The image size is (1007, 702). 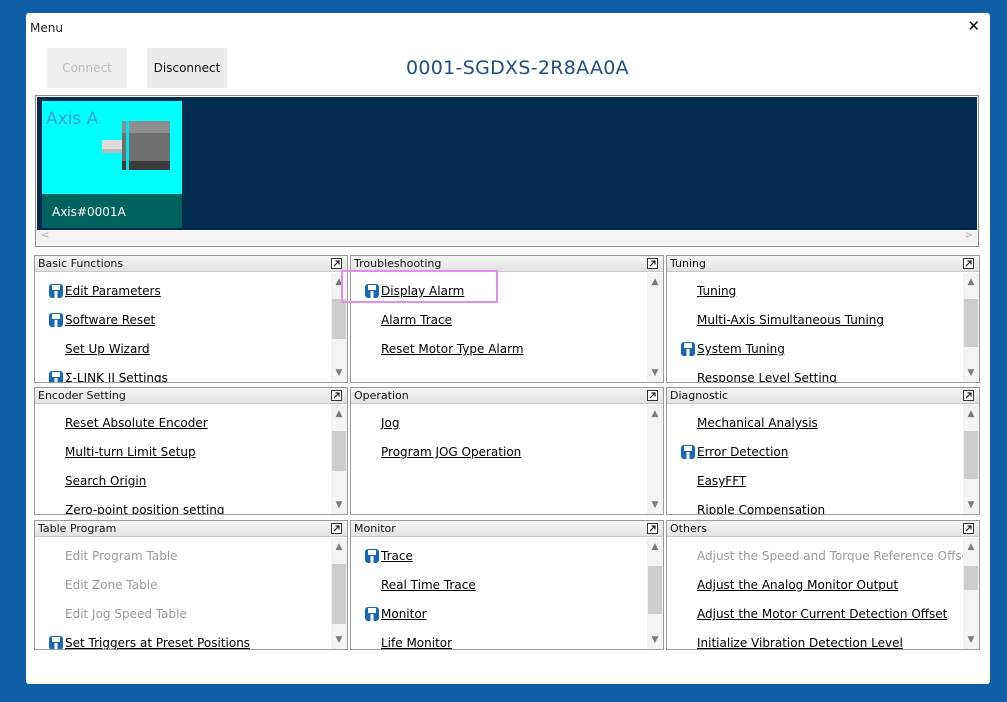 What do you see at coordinates (789, 585) in the screenshot?
I see `menu-item: Adjust the Analog Monitor Output` at bounding box center [789, 585].